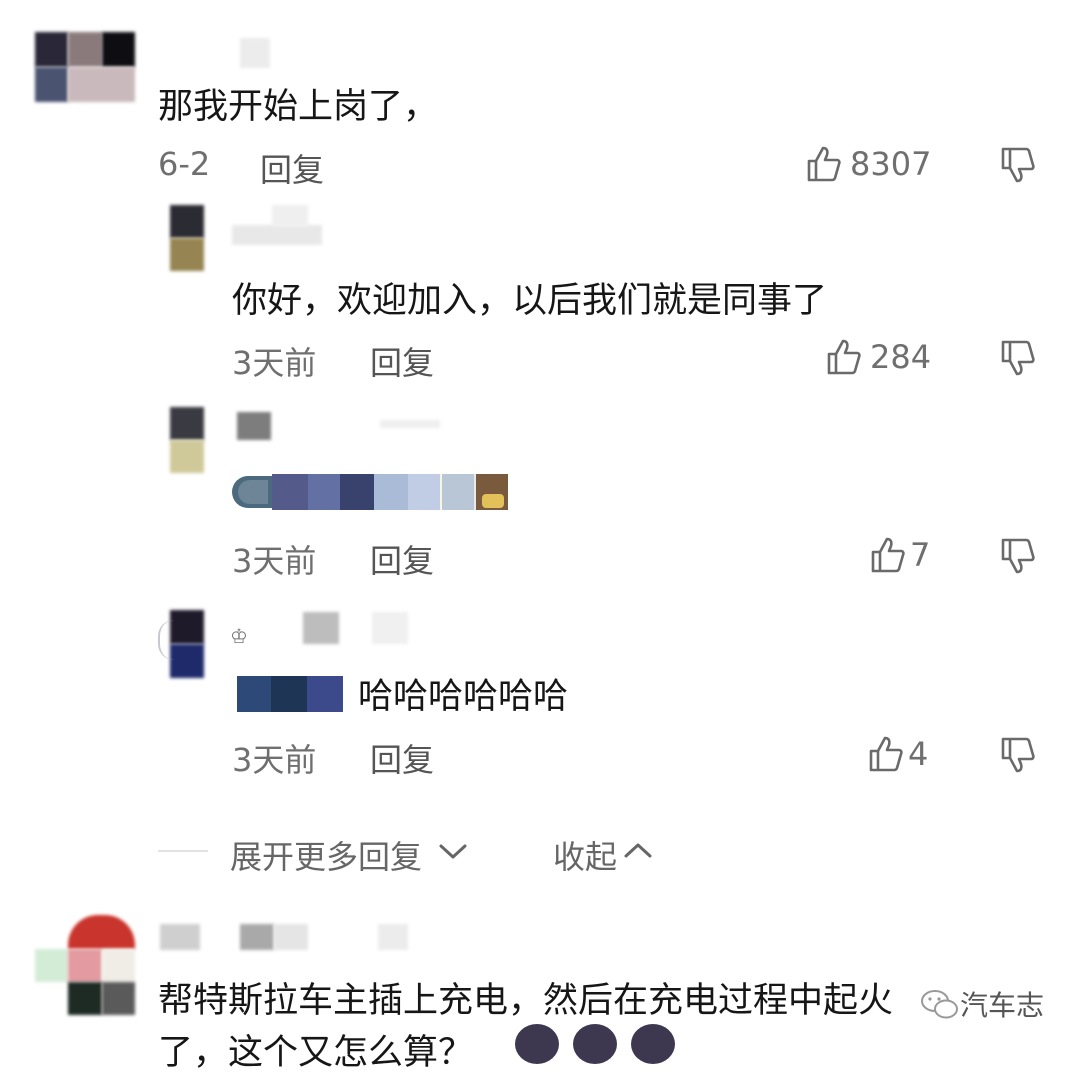 The height and width of the screenshot is (1075, 1080). Describe the element at coordinates (530, 301) in the screenshot. I see `comment-text: 你好，欢迎加入，以后我们就是同事了` at that location.